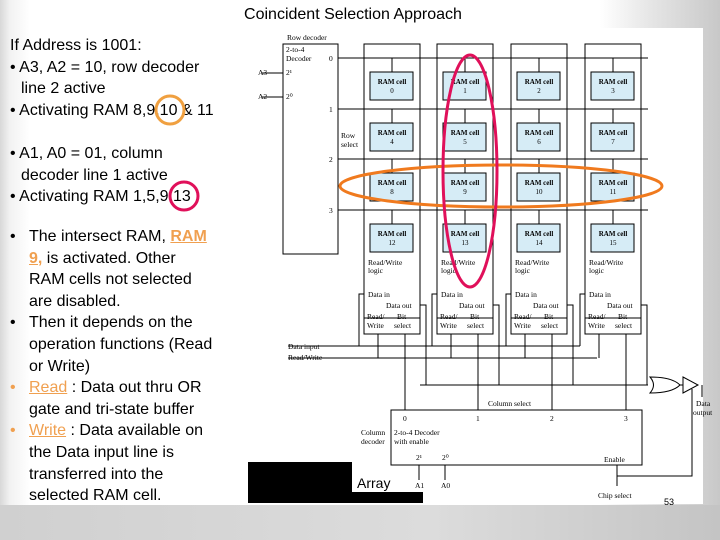 The height and width of the screenshot is (540, 720). What do you see at coordinates (613, 192) in the screenshot?
I see `ram-cell-number: 11` at bounding box center [613, 192].